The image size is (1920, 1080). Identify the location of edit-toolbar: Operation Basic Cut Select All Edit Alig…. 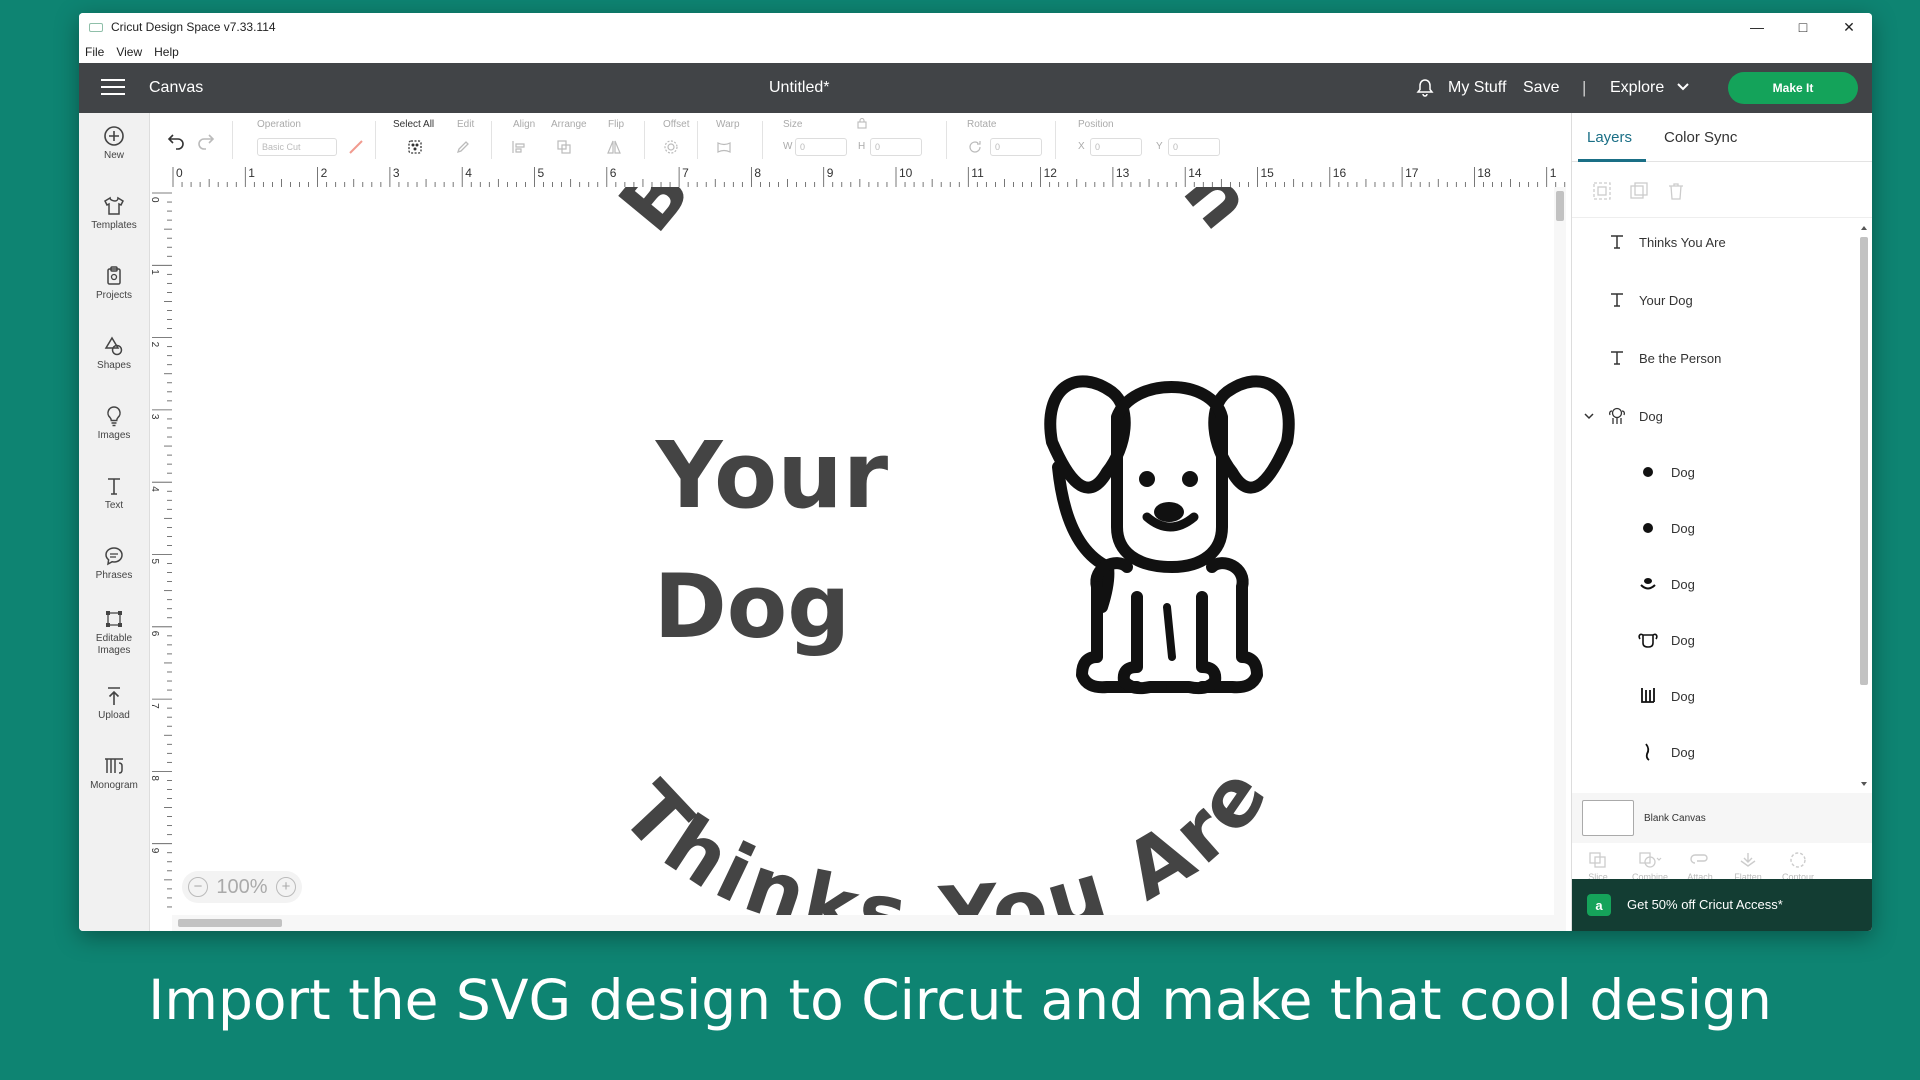
(900, 139).